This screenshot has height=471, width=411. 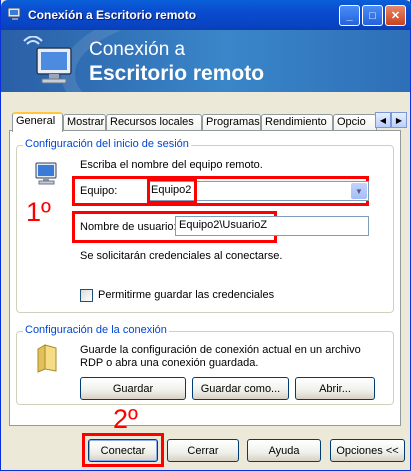 What do you see at coordinates (125, 419) in the screenshot?
I see `annotation-step-2: 2º` at bounding box center [125, 419].